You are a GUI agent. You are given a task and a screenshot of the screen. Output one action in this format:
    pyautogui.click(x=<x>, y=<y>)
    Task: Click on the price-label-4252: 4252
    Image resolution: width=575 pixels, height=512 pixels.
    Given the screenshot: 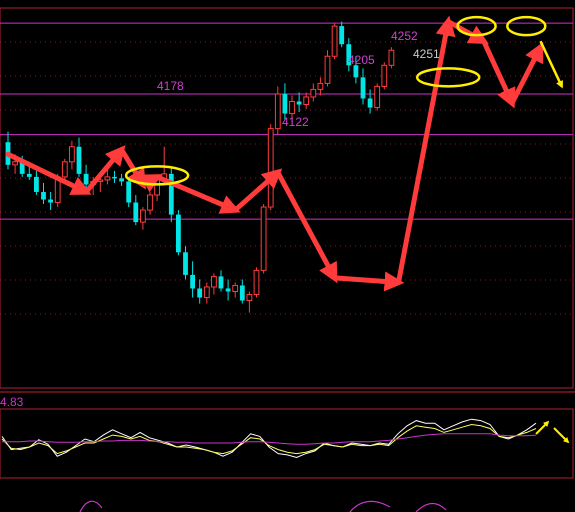 What is the action you would take?
    pyautogui.click(x=404, y=36)
    